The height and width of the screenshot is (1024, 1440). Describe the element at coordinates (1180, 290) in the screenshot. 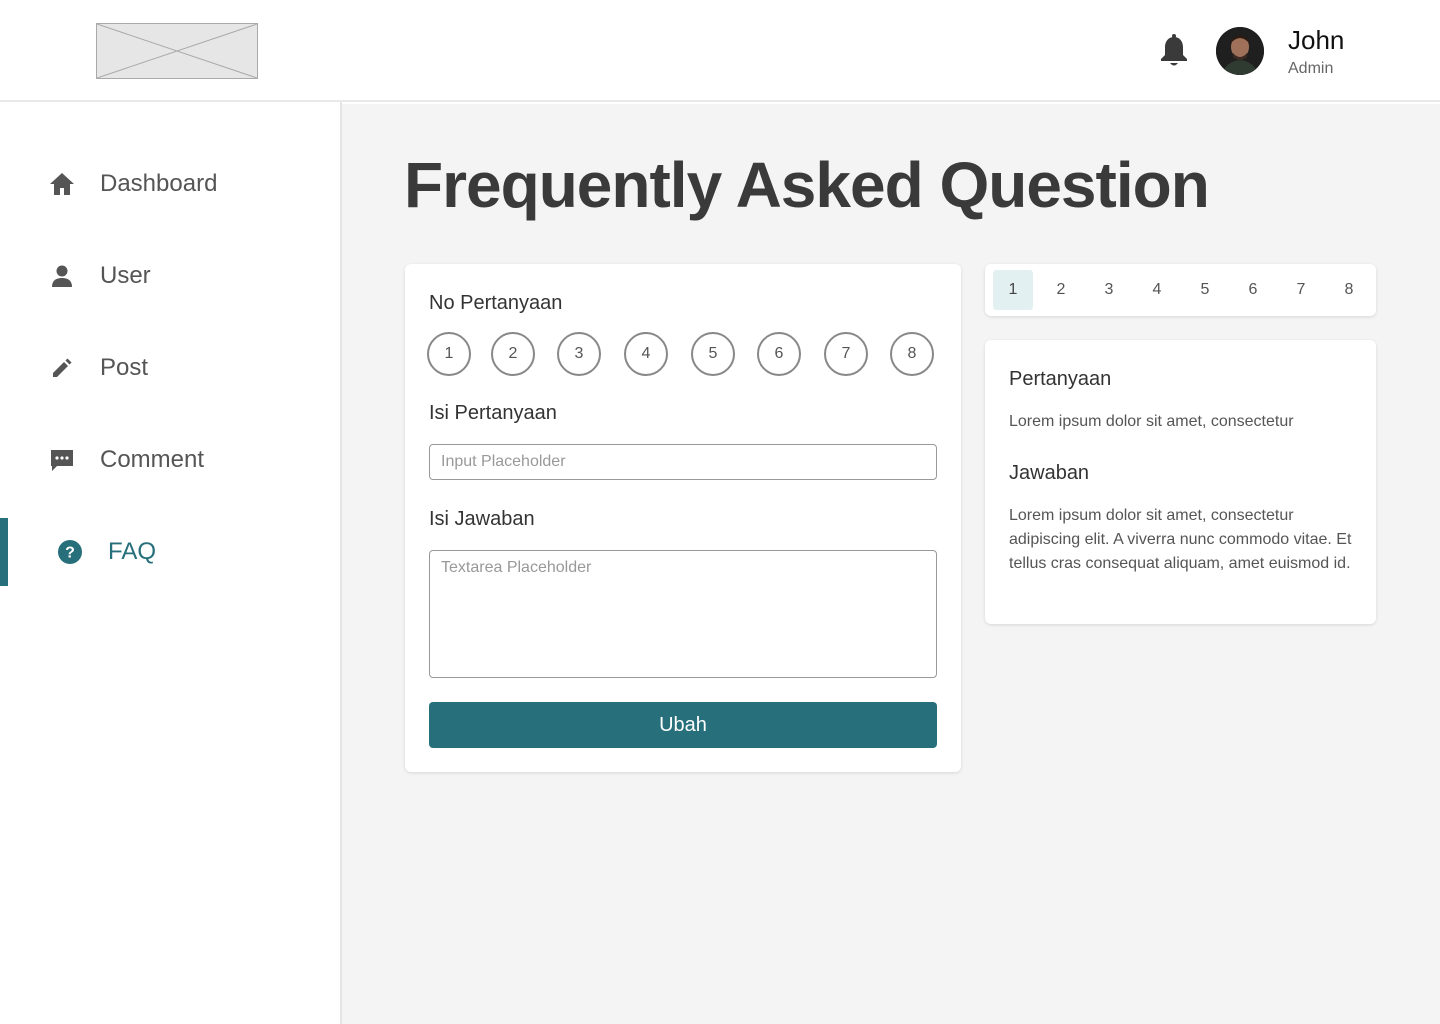

I see `faq-pagination: 1 2 3 4 5 6 7 8` at that location.